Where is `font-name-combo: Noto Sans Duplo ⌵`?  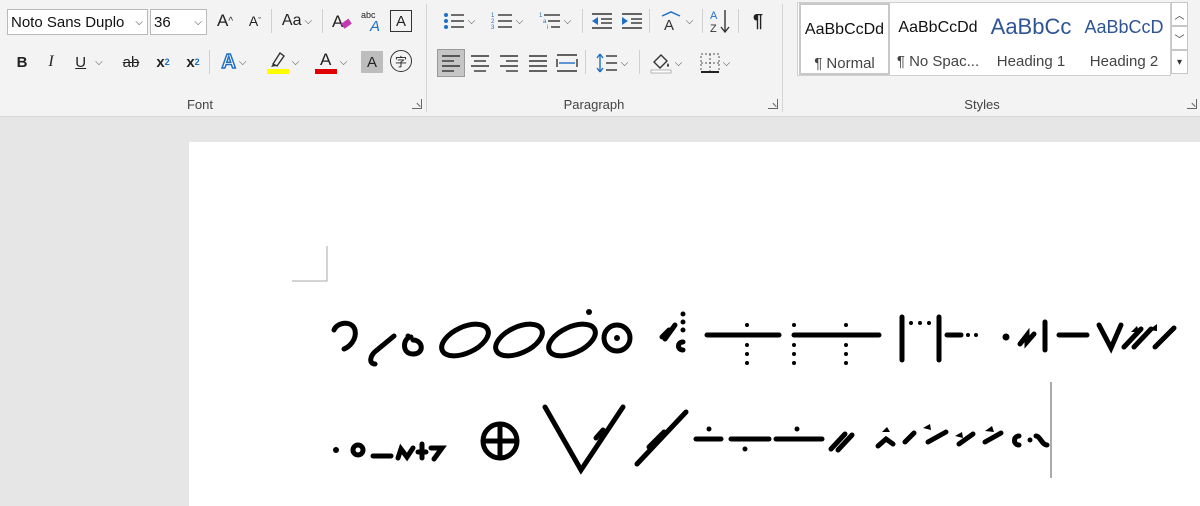
font-name-combo: Noto Sans Duplo ⌵ is located at coordinates (77, 22).